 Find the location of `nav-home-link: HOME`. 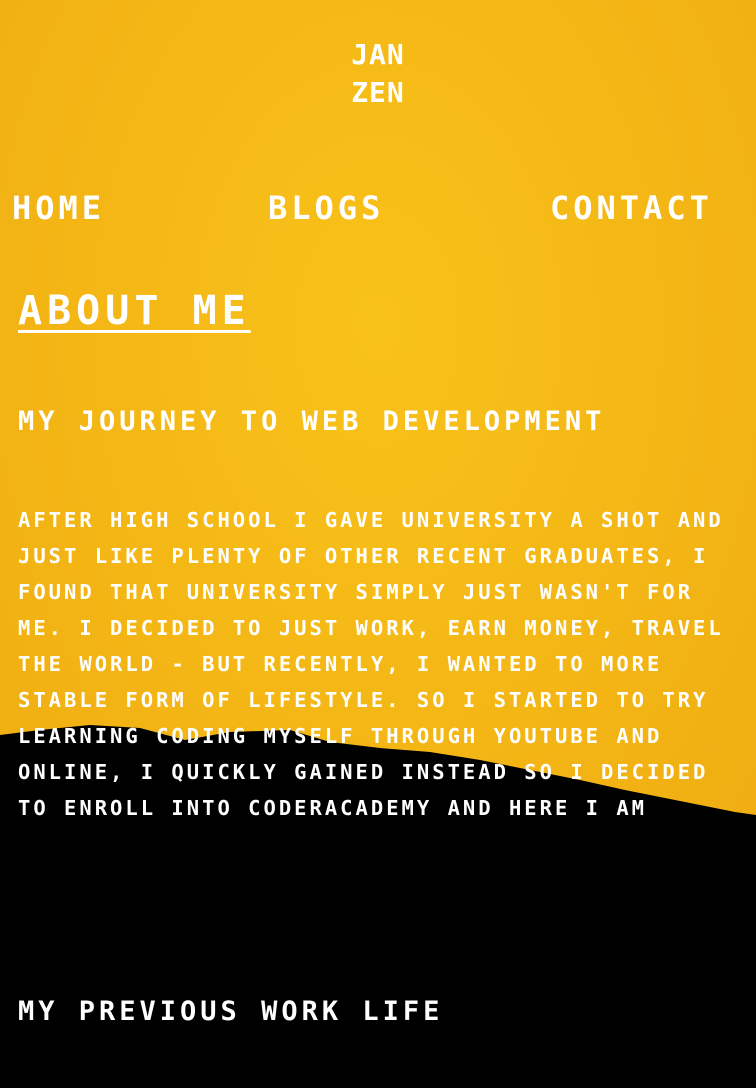

nav-home-link: HOME is located at coordinates (58, 208).